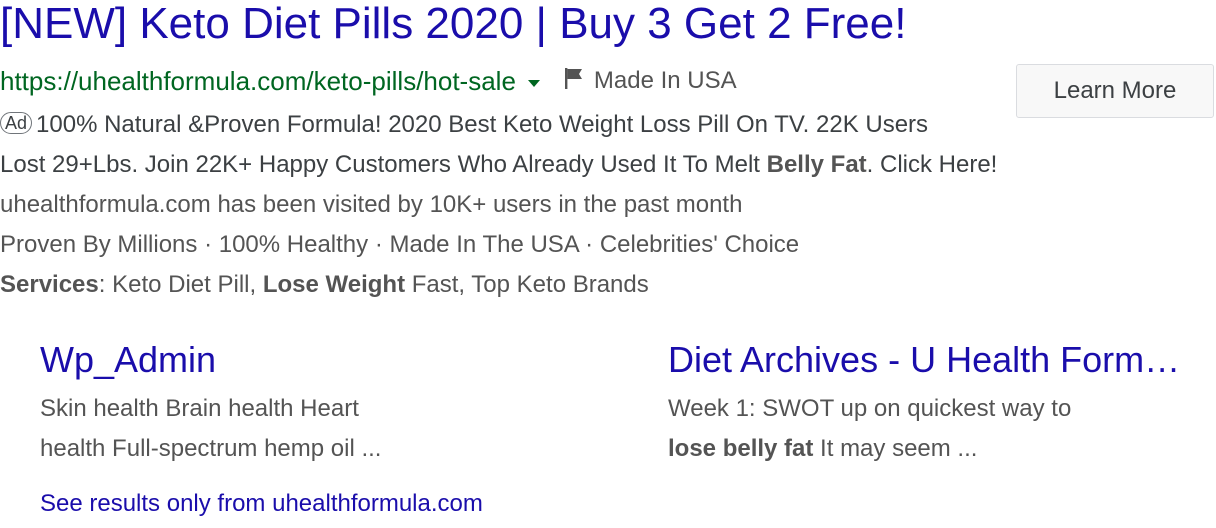 The height and width of the screenshot is (528, 1216). What do you see at coordinates (816, 164) in the screenshot?
I see `description-bold-belly-fat: Belly Fat` at bounding box center [816, 164].